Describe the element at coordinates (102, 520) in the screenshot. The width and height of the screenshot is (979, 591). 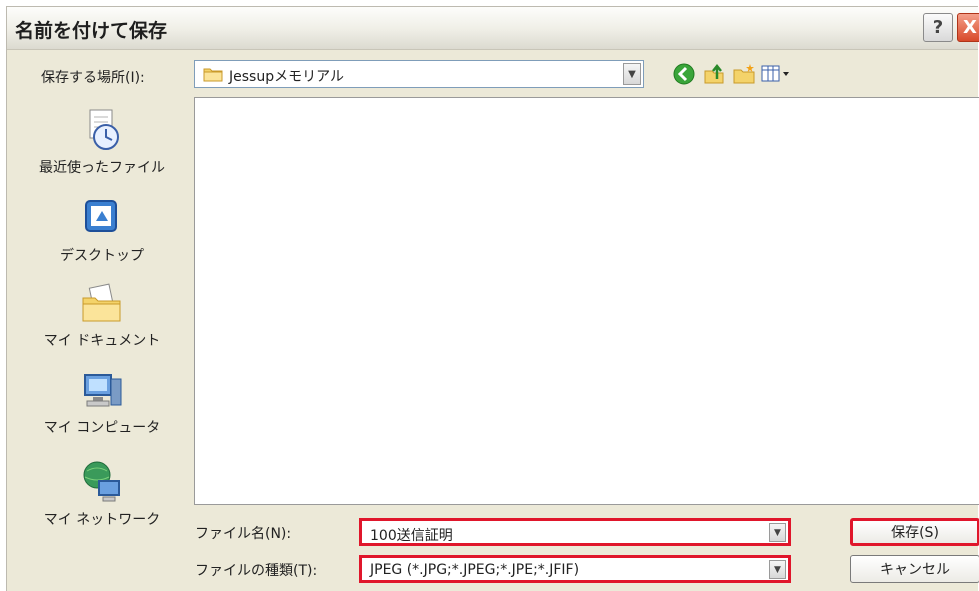
I see `place-label: マイ ネットワーク` at that location.